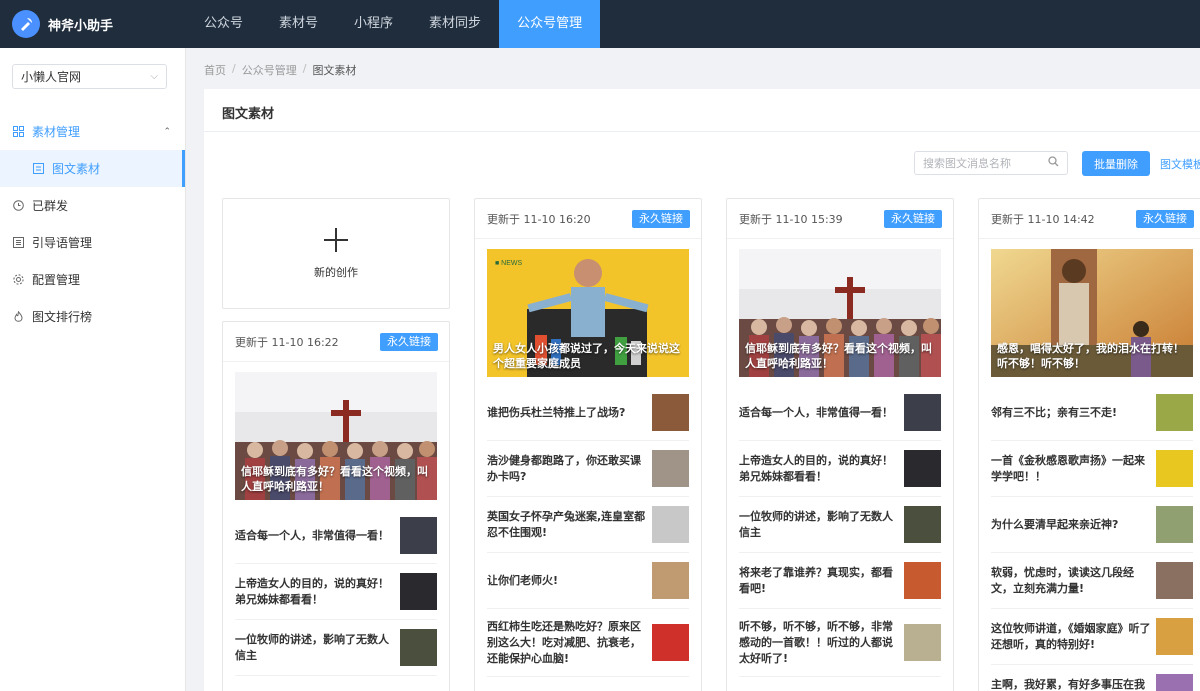 This screenshot has width=1200, height=691. Describe the element at coordinates (18, 243) in the screenshot. I see `list-icon` at that location.